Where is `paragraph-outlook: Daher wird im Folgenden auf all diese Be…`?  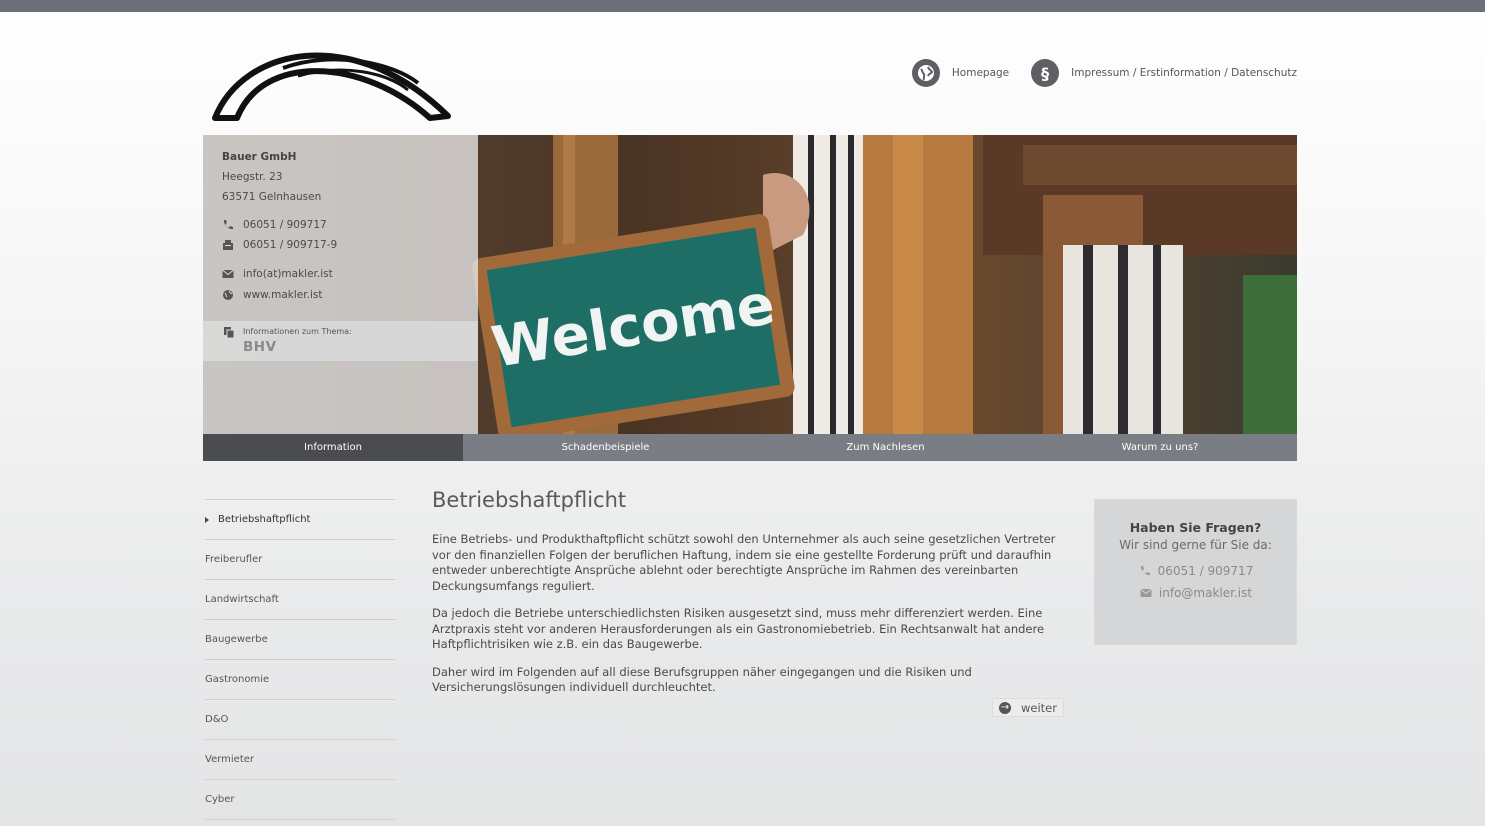
paragraph-outlook: Daher wird im Folgenden auf all diese Be… is located at coordinates (702, 679).